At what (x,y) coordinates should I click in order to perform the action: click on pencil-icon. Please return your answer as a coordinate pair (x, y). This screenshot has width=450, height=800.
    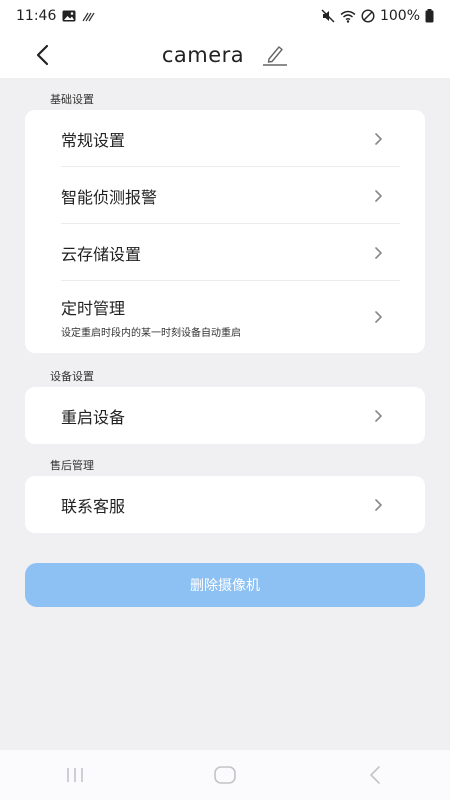
    Looking at the image, I should click on (275, 55).